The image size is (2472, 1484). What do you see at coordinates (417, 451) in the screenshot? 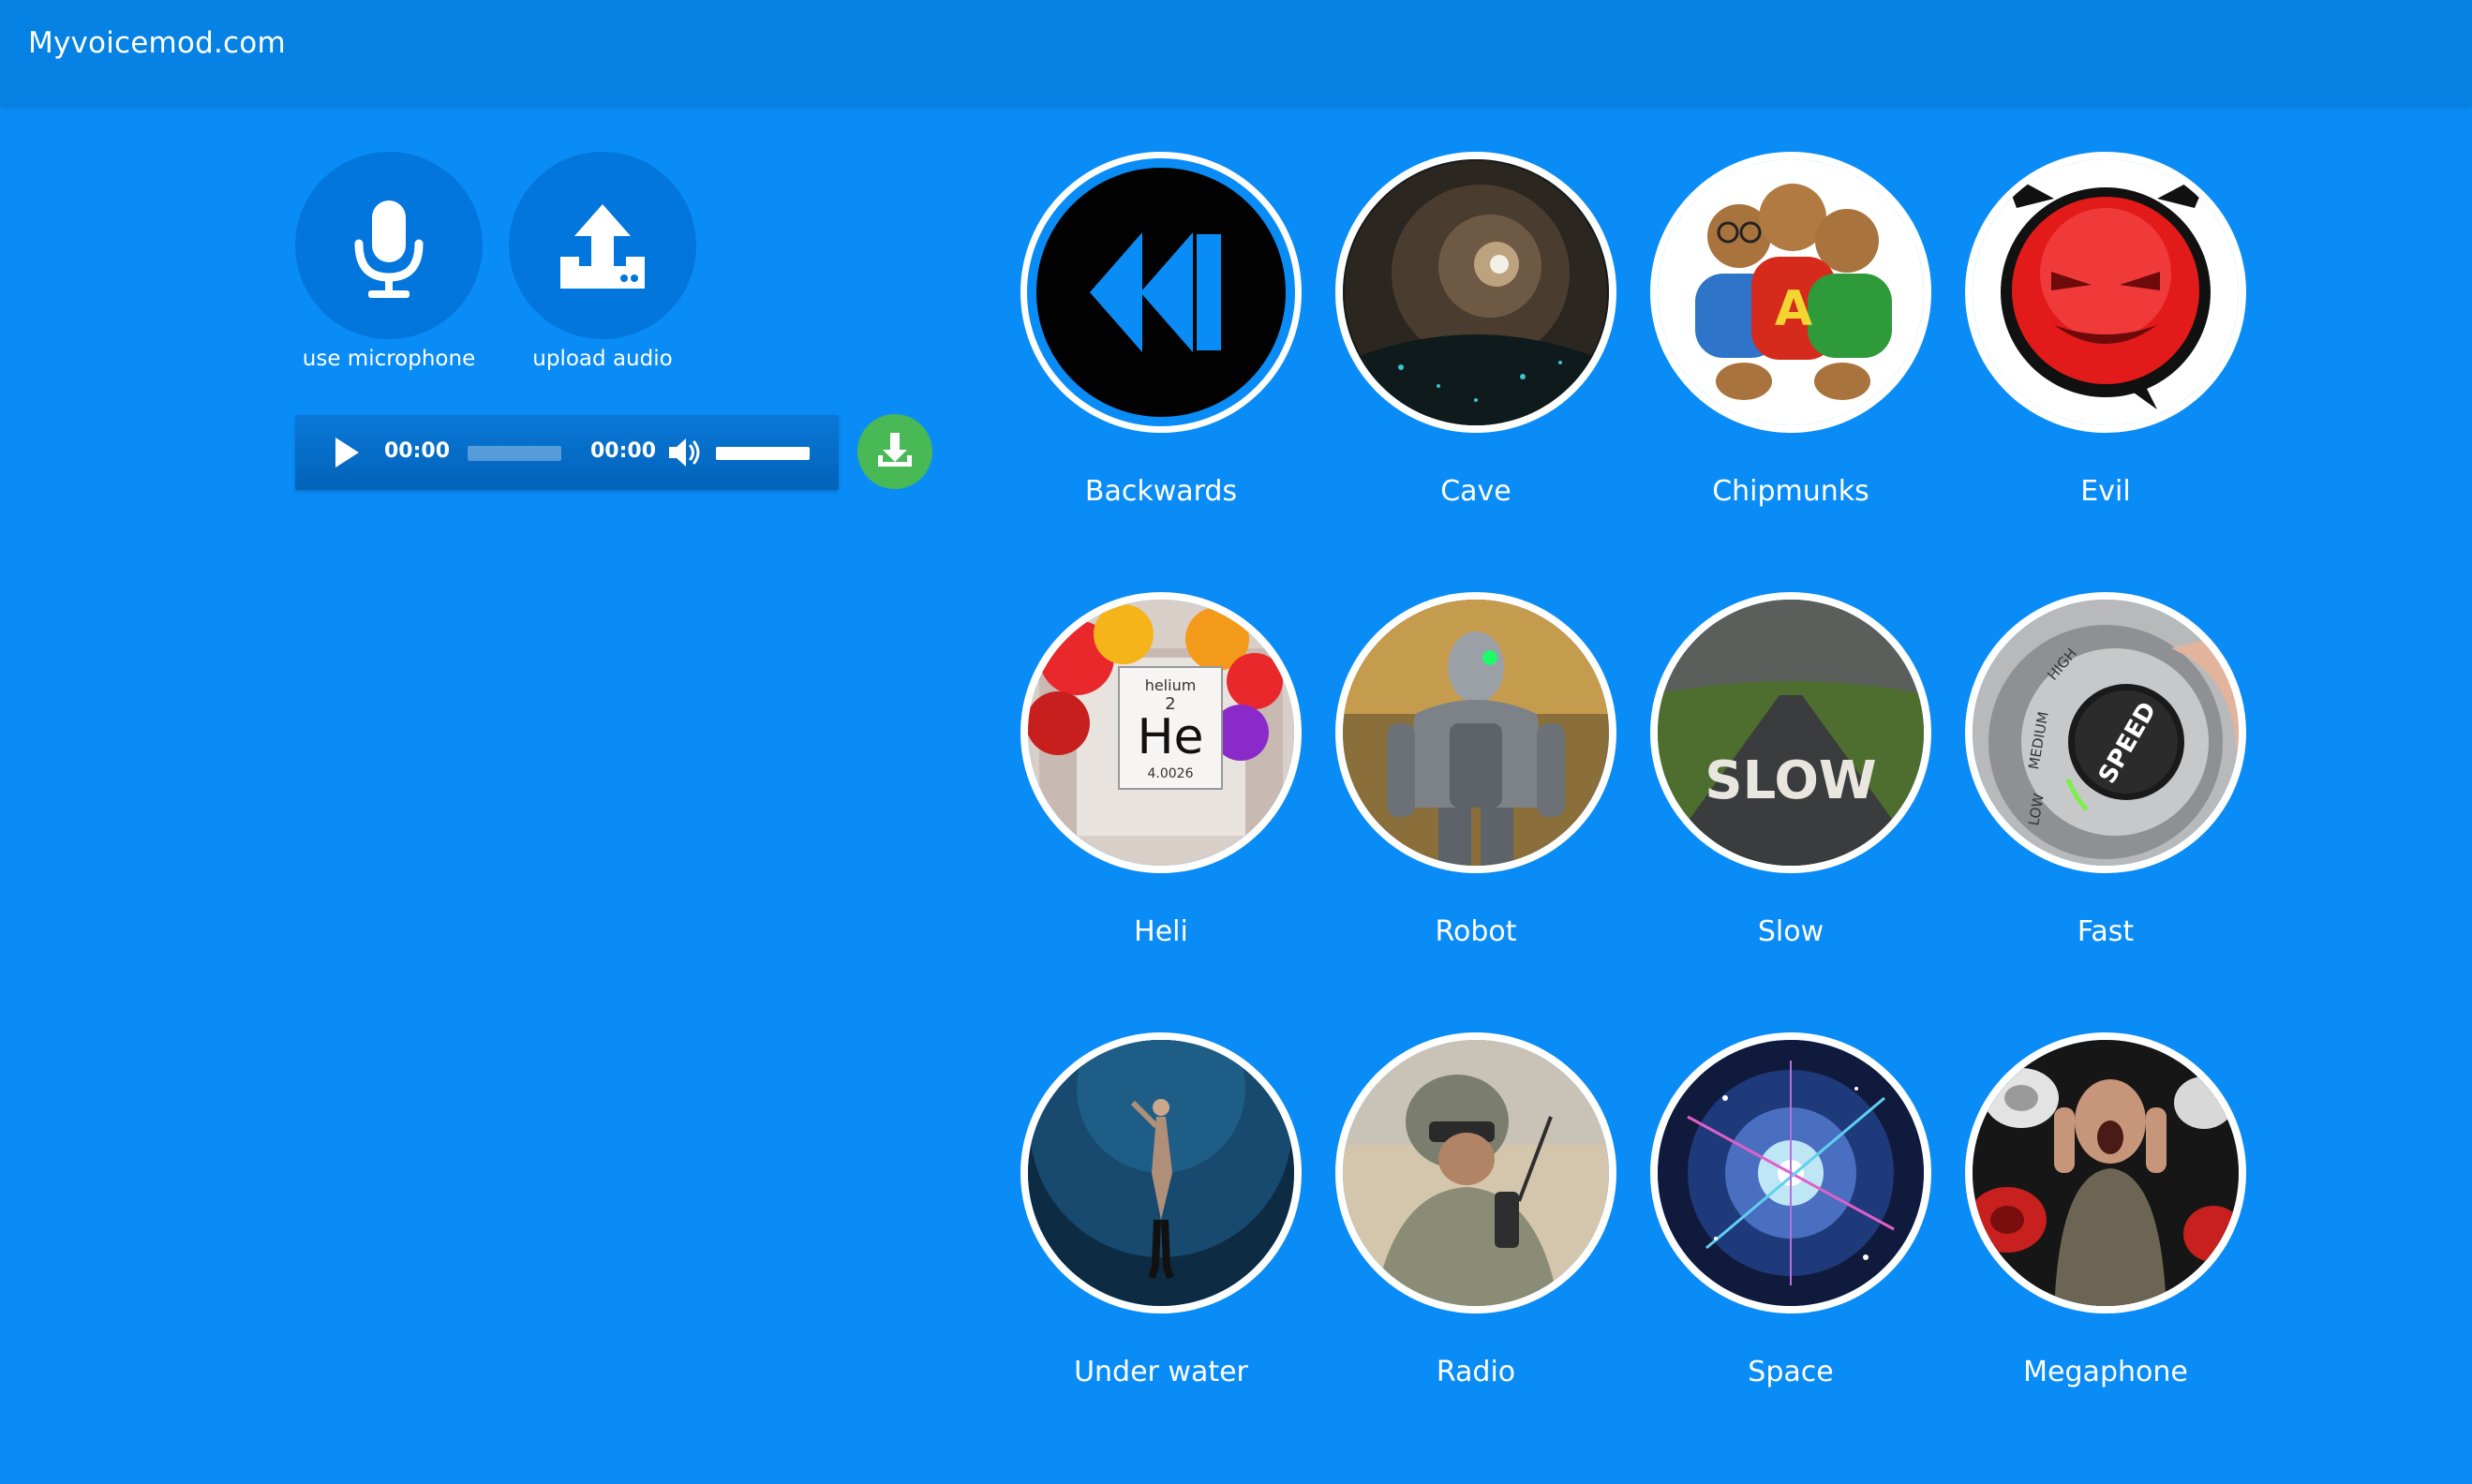
I see `current-time: 00:00` at bounding box center [417, 451].